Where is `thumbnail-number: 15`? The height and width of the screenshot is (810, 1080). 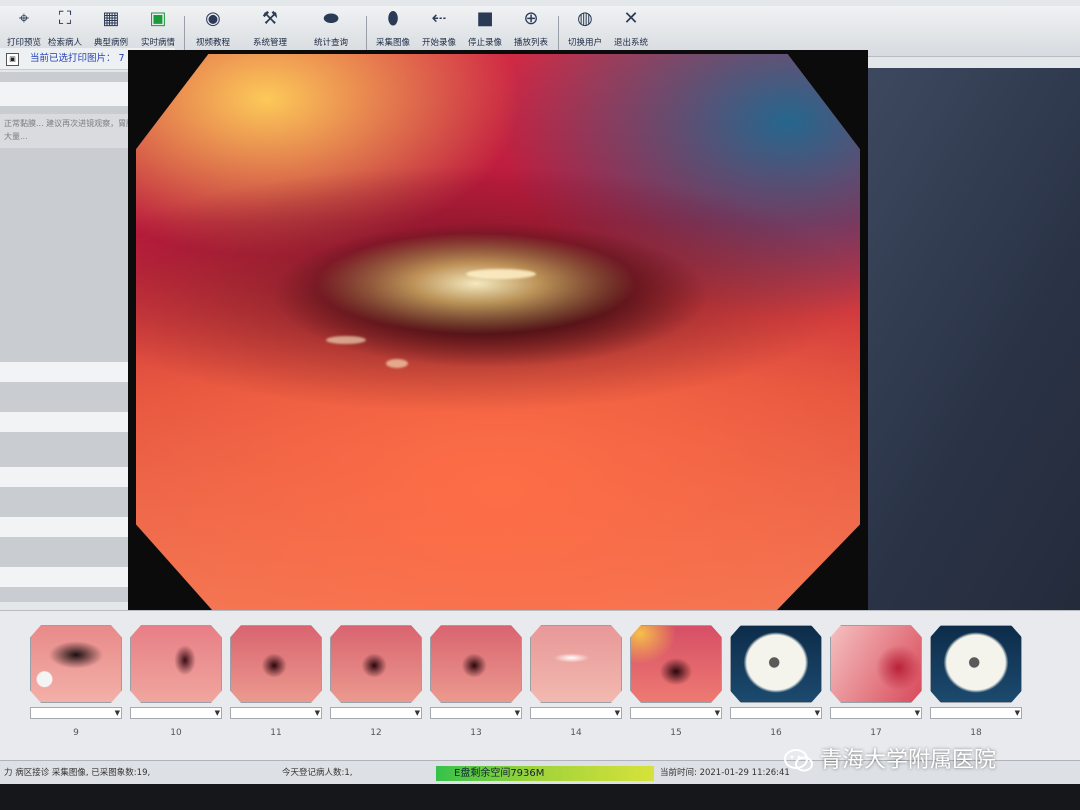 thumbnail-number: 15 is located at coordinates (676, 733).